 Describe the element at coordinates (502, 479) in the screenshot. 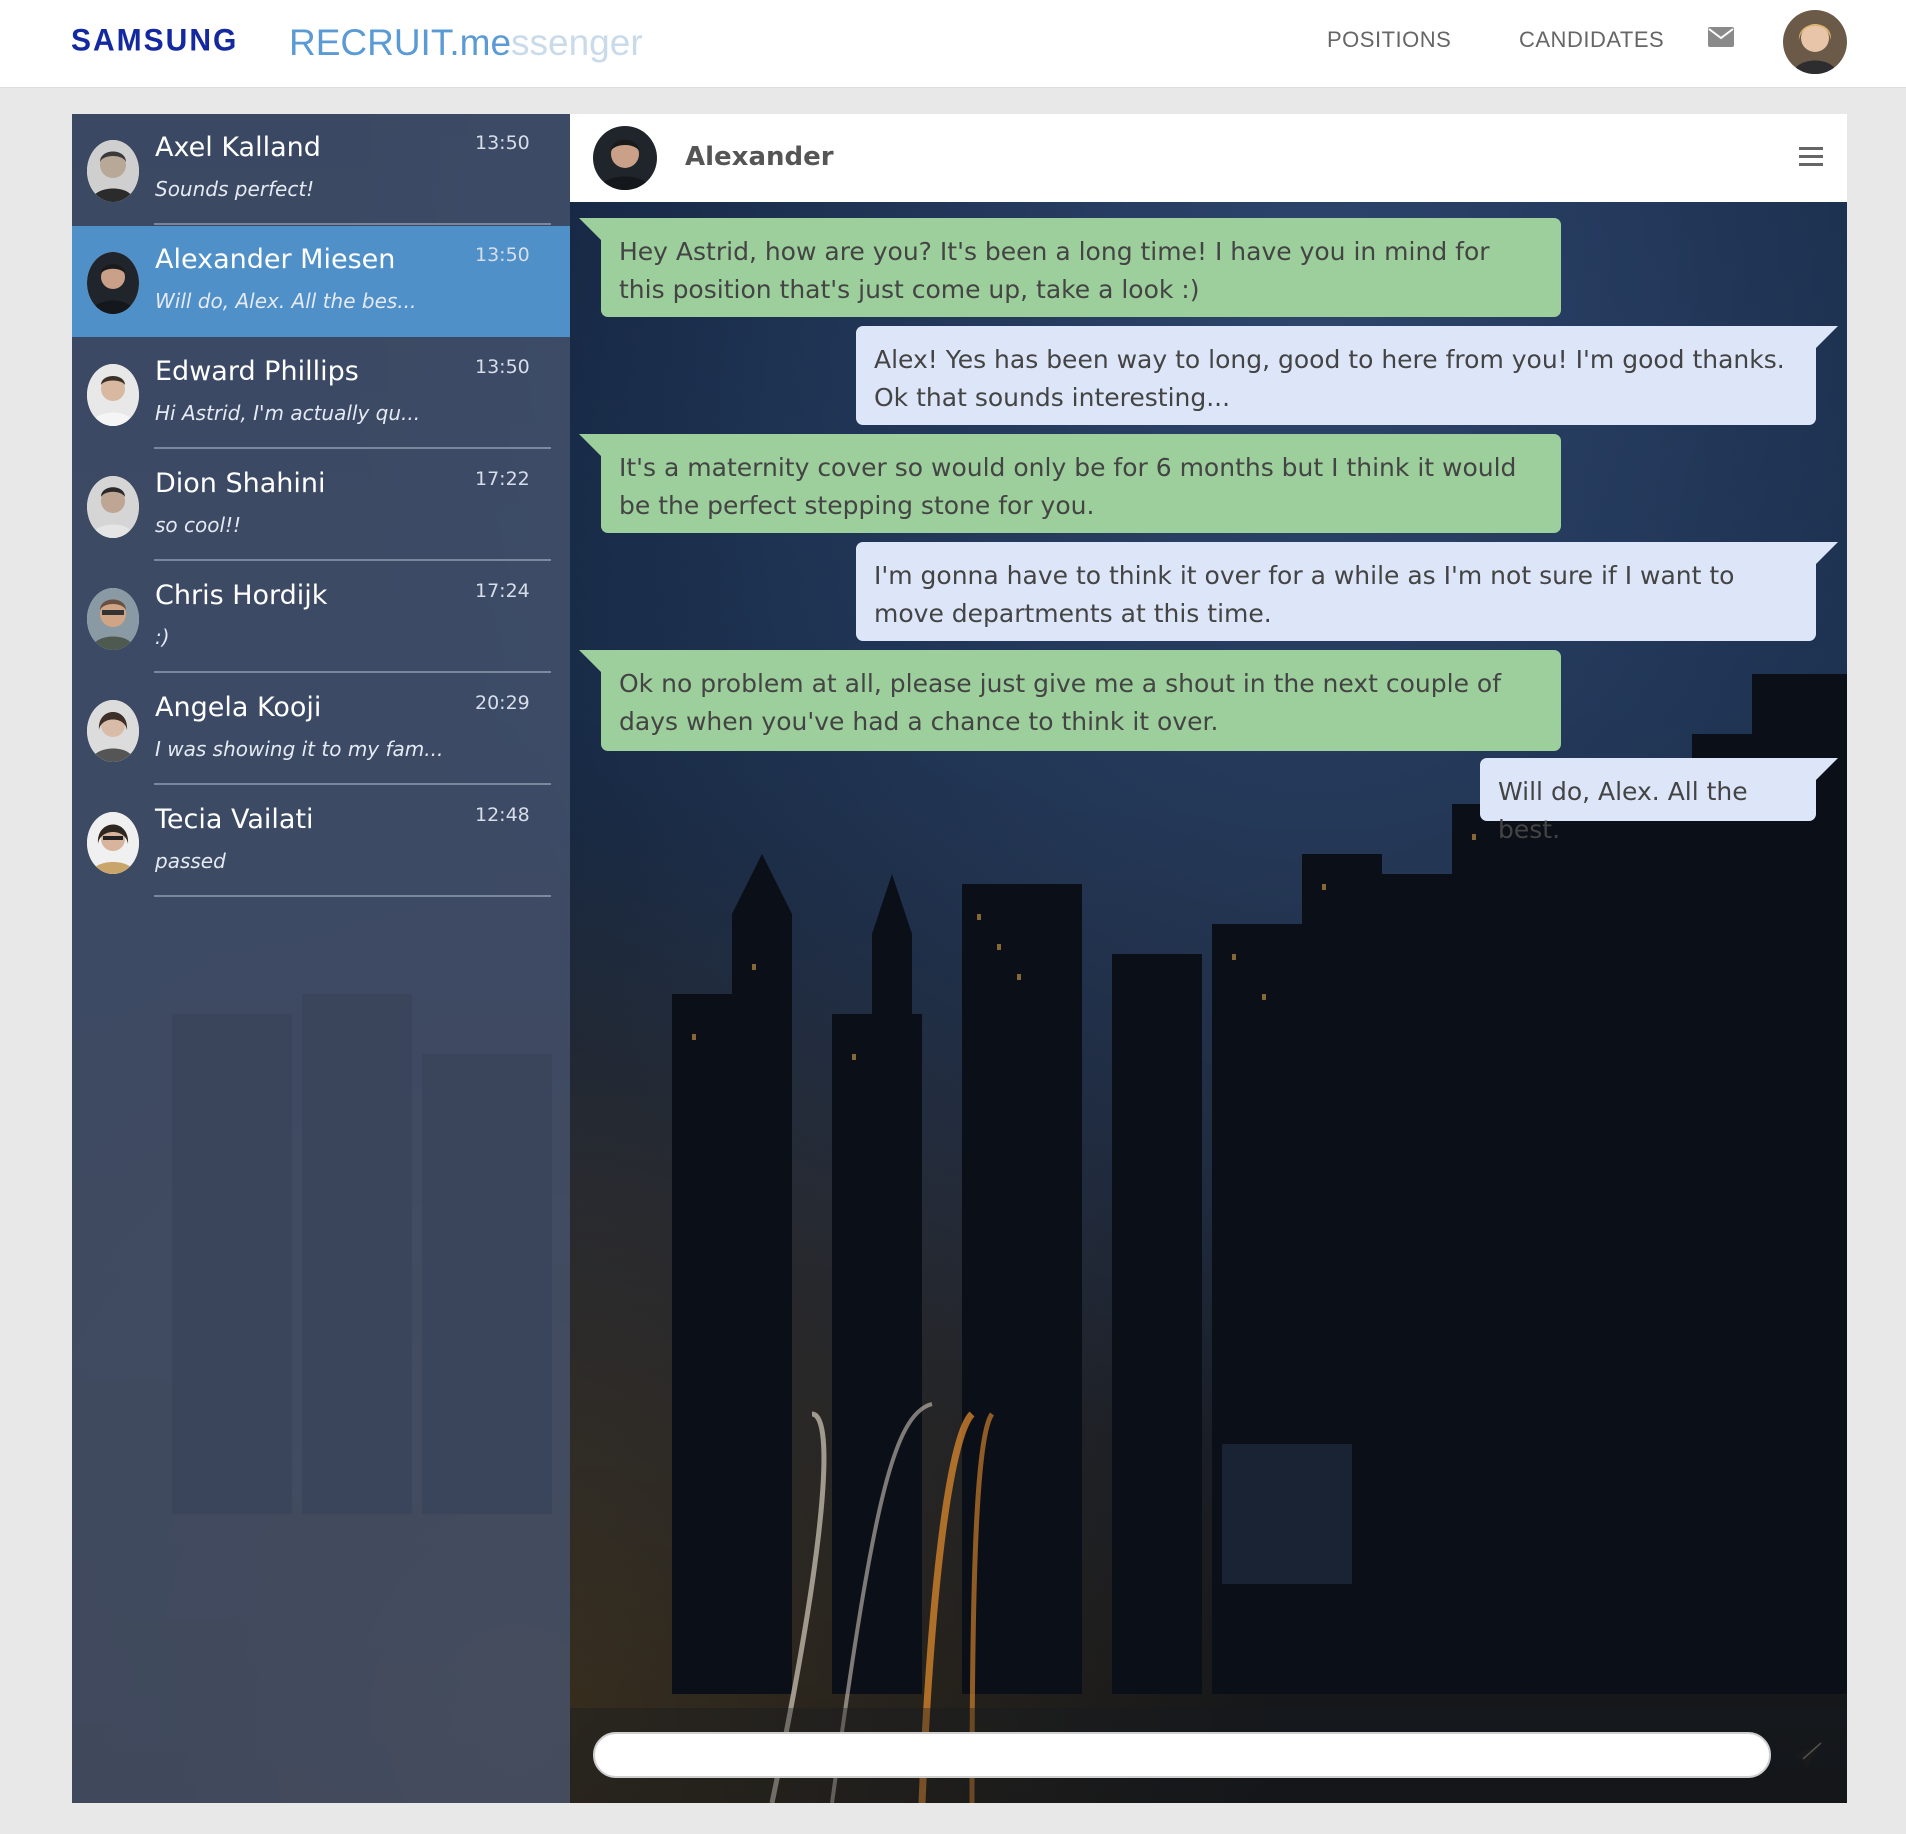

I see `message-time: 17:22` at that location.